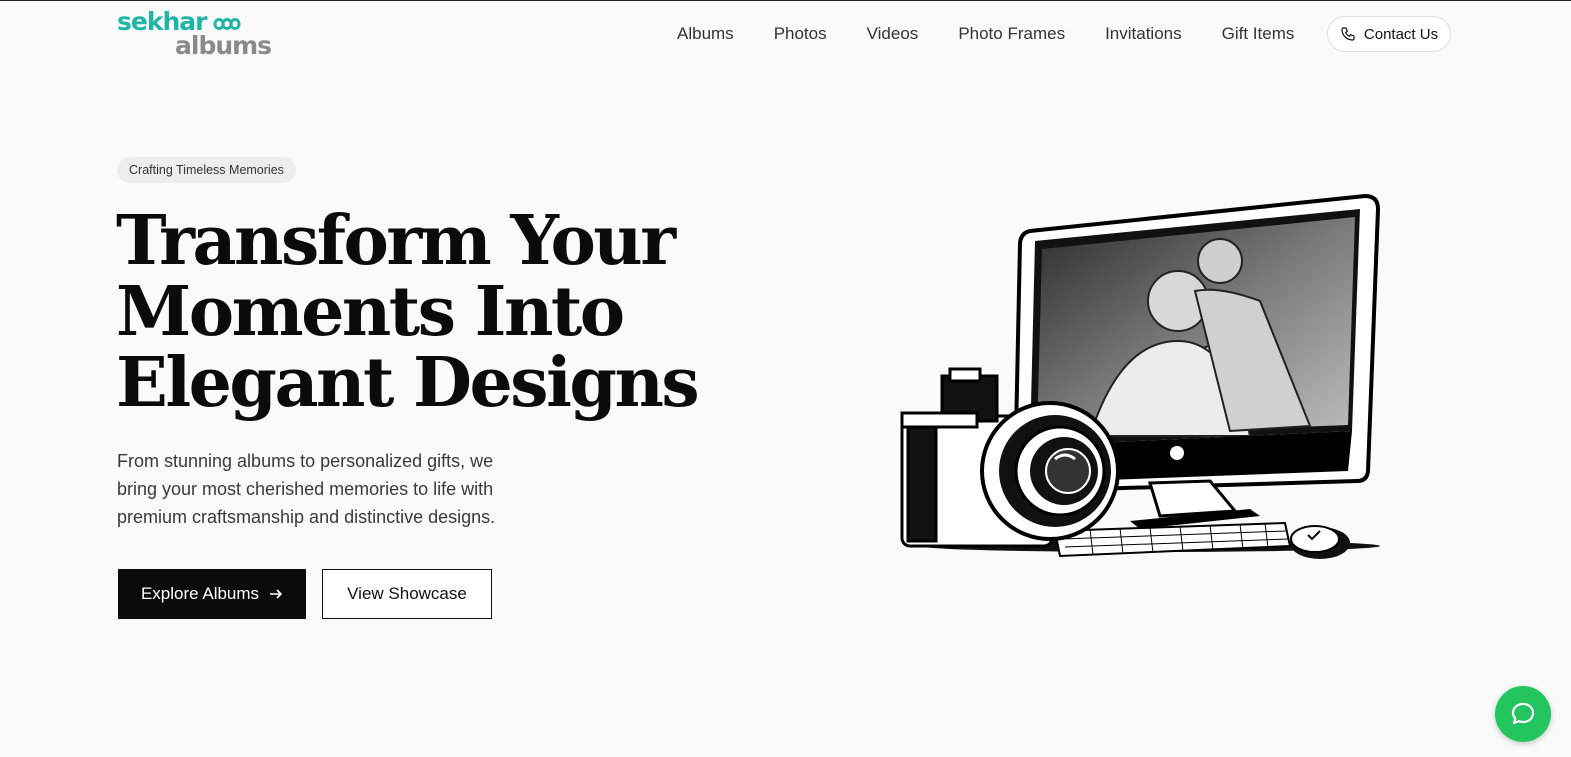  I want to click on nav-gift-items: Gift Items, so click(1258, 34).